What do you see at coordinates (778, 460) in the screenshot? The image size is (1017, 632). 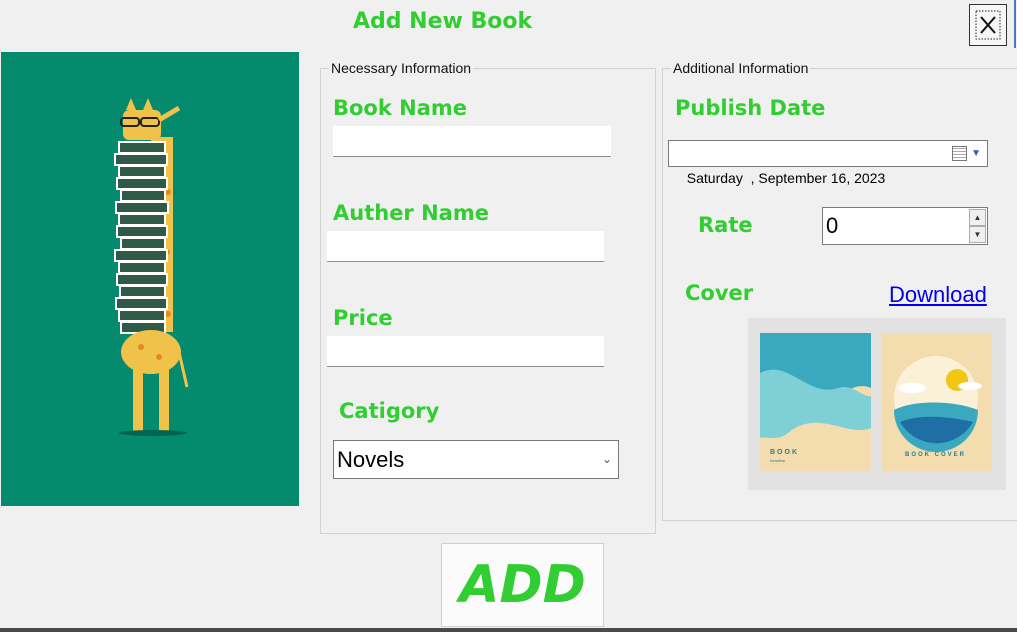 I see `cover-left-sub: headline` at bounding box center [778, 460].